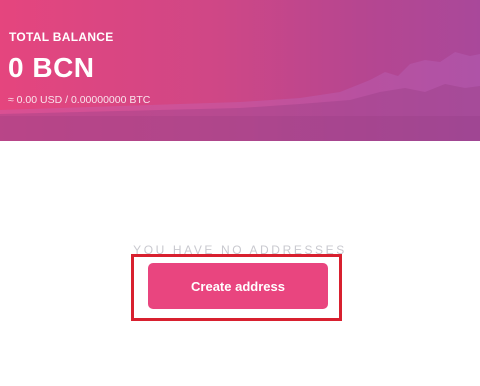 This screenshot has height=386, width=480. I want to click on total-balance-label: TOTAL BALANCE, so click(61, 37).